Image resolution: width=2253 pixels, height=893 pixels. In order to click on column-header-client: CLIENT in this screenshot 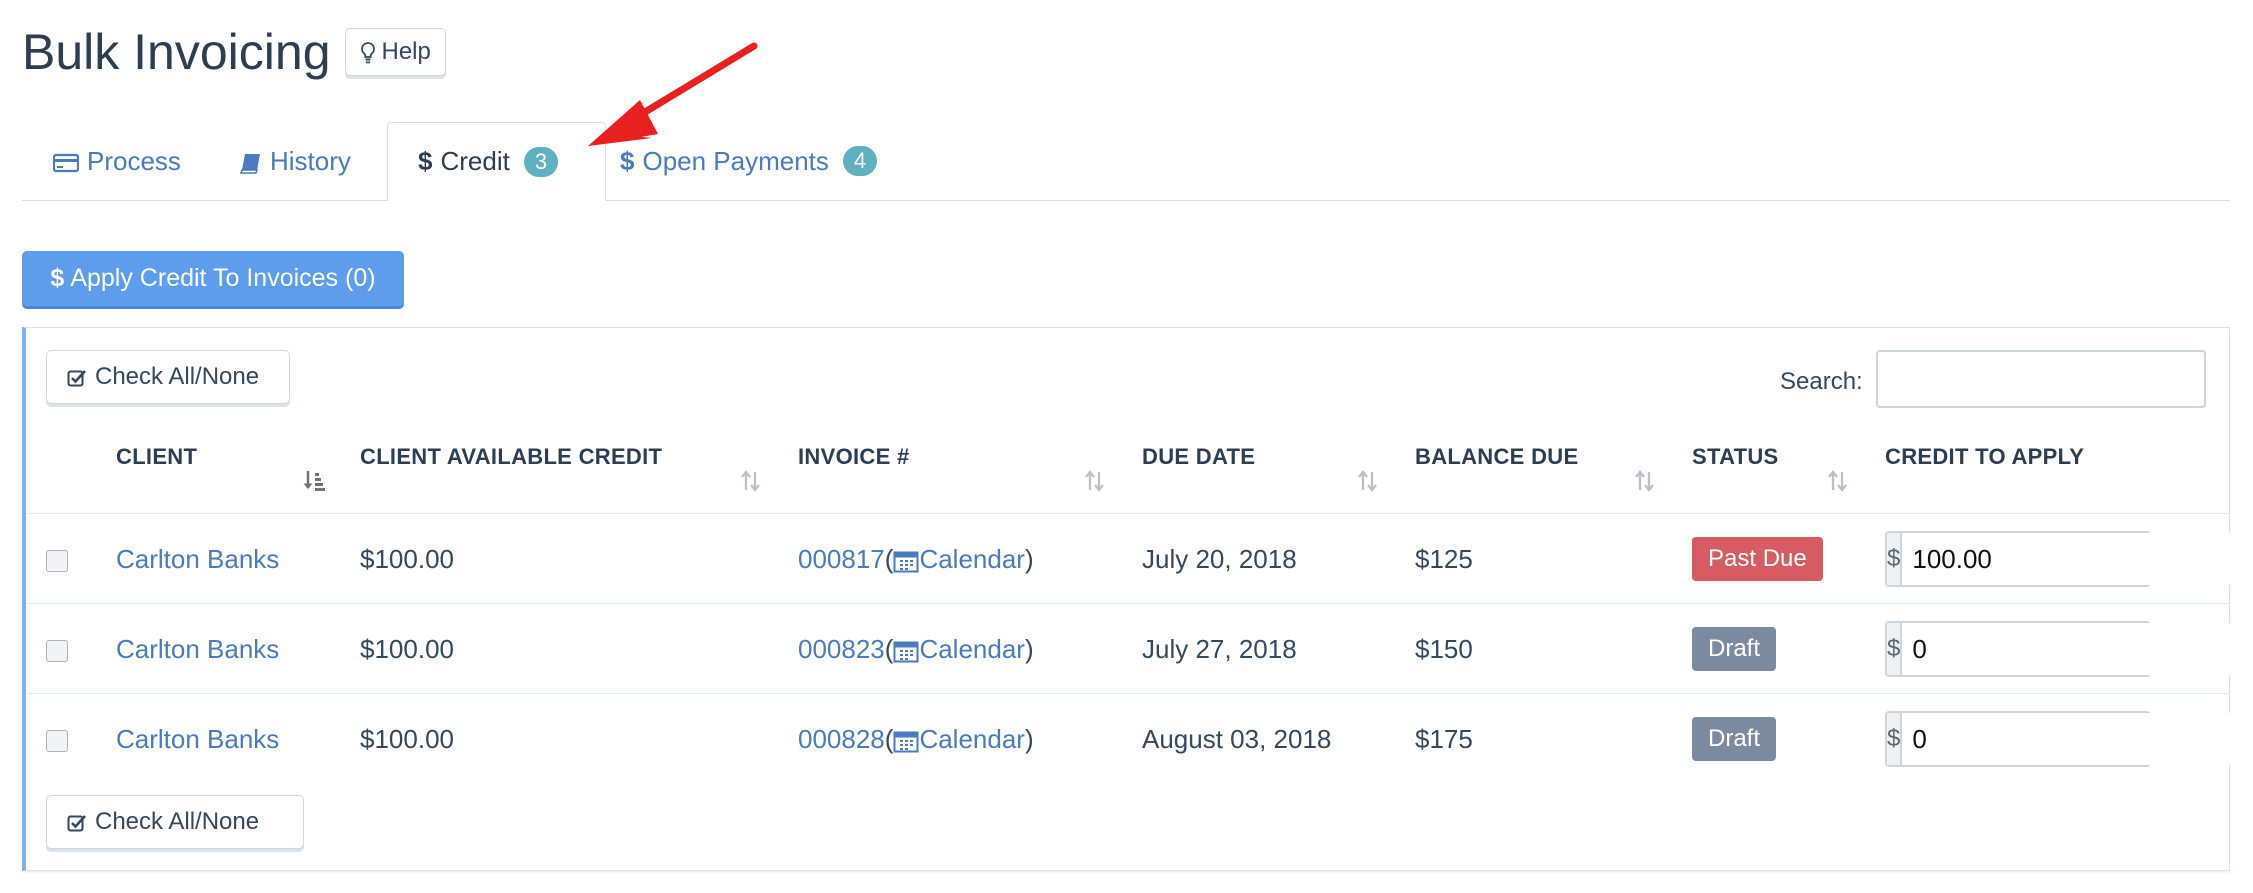, I will do `click(156, 457)`.